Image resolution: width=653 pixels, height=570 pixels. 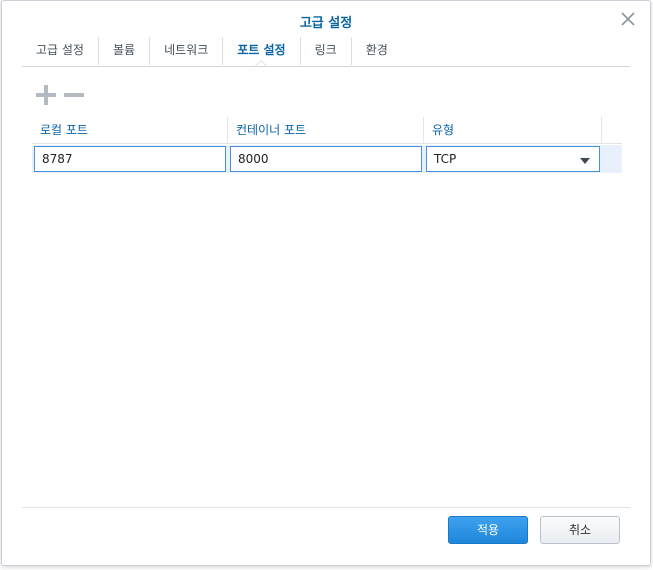 I want to click on local-port-cell: 8787, so click(x=130, y=159).